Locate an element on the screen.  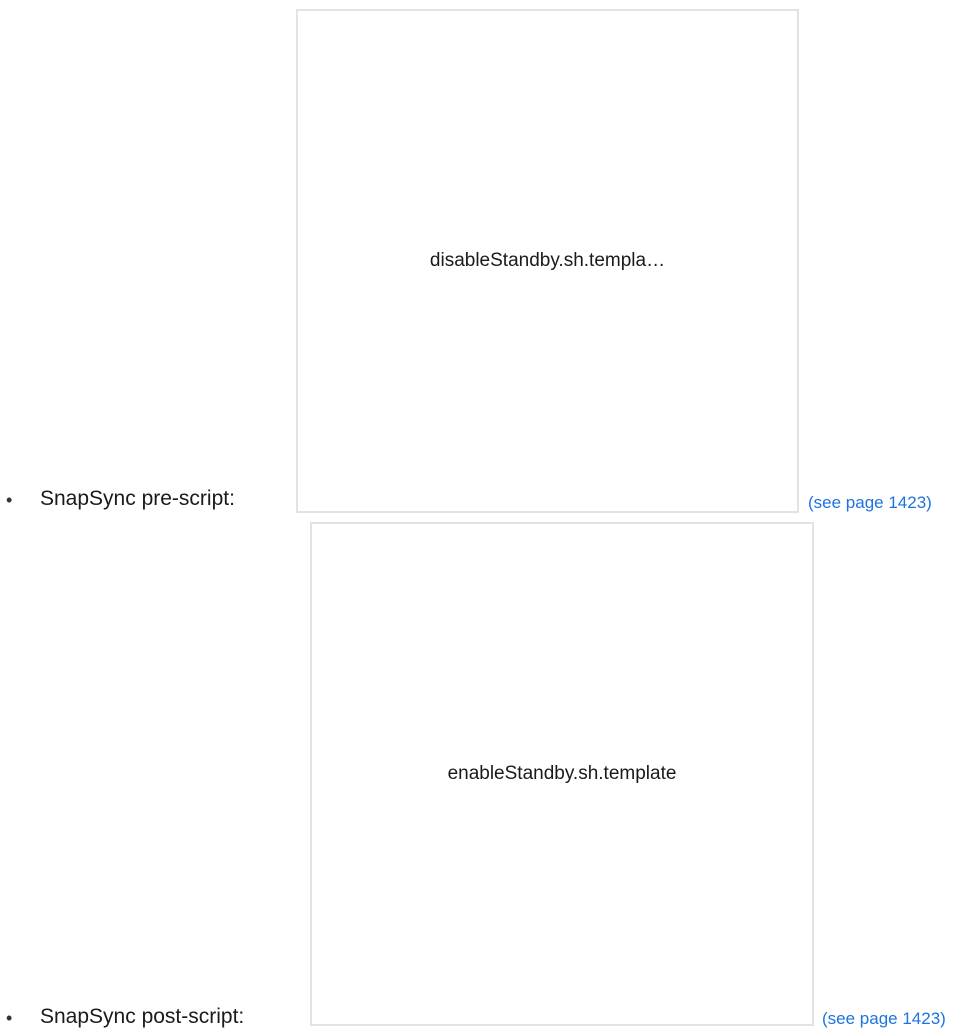
post-script-file-name: enableStandby.sh.template is located at coordinates (562, 773).